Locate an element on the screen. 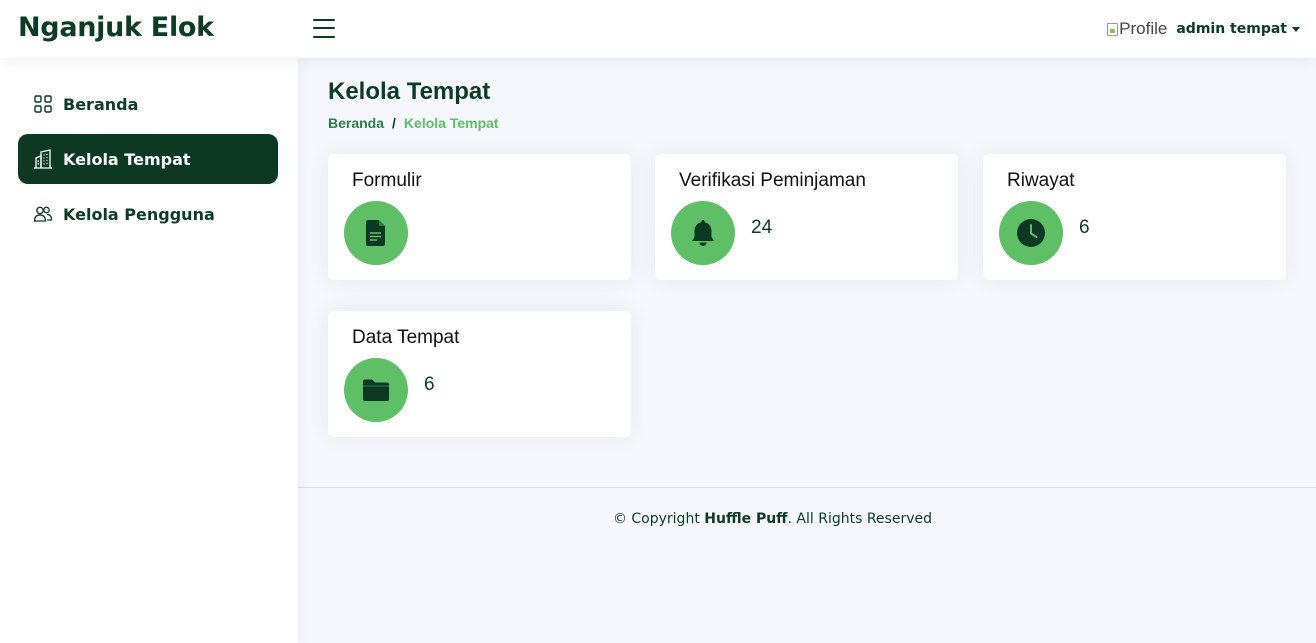  card-title: Formulir is located at coordinates (387, 180).